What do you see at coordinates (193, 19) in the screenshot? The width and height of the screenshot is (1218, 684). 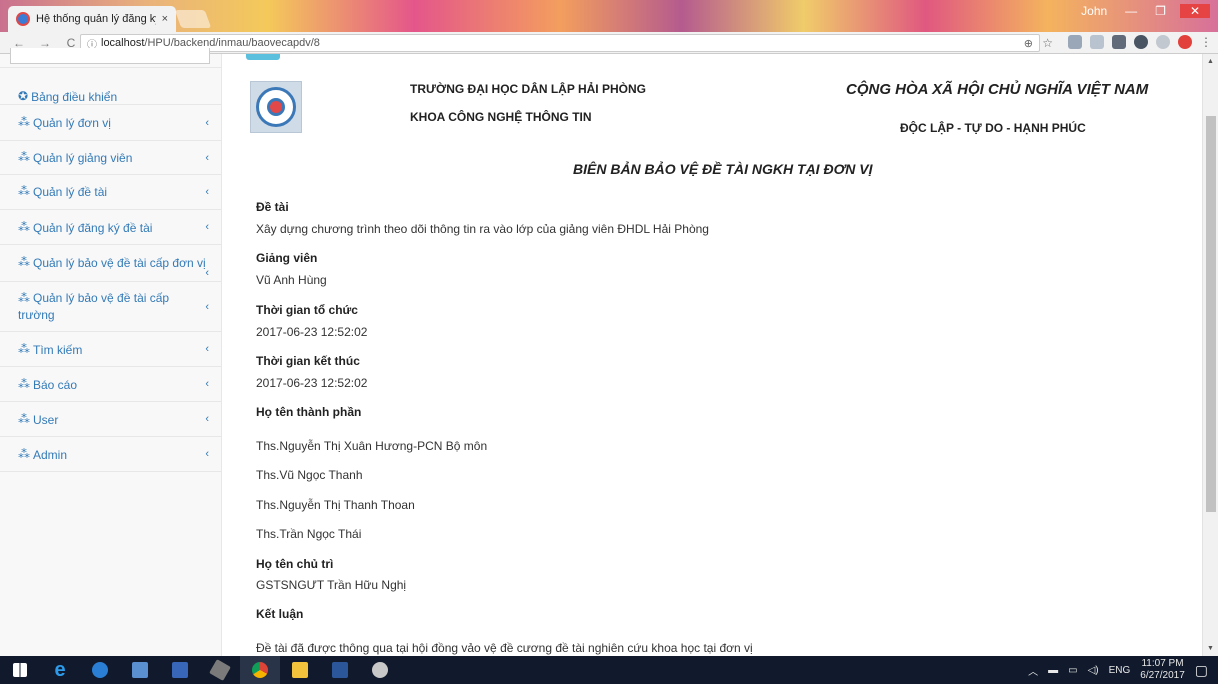 I see `new-tab-button` at bounding box center [193, 19].